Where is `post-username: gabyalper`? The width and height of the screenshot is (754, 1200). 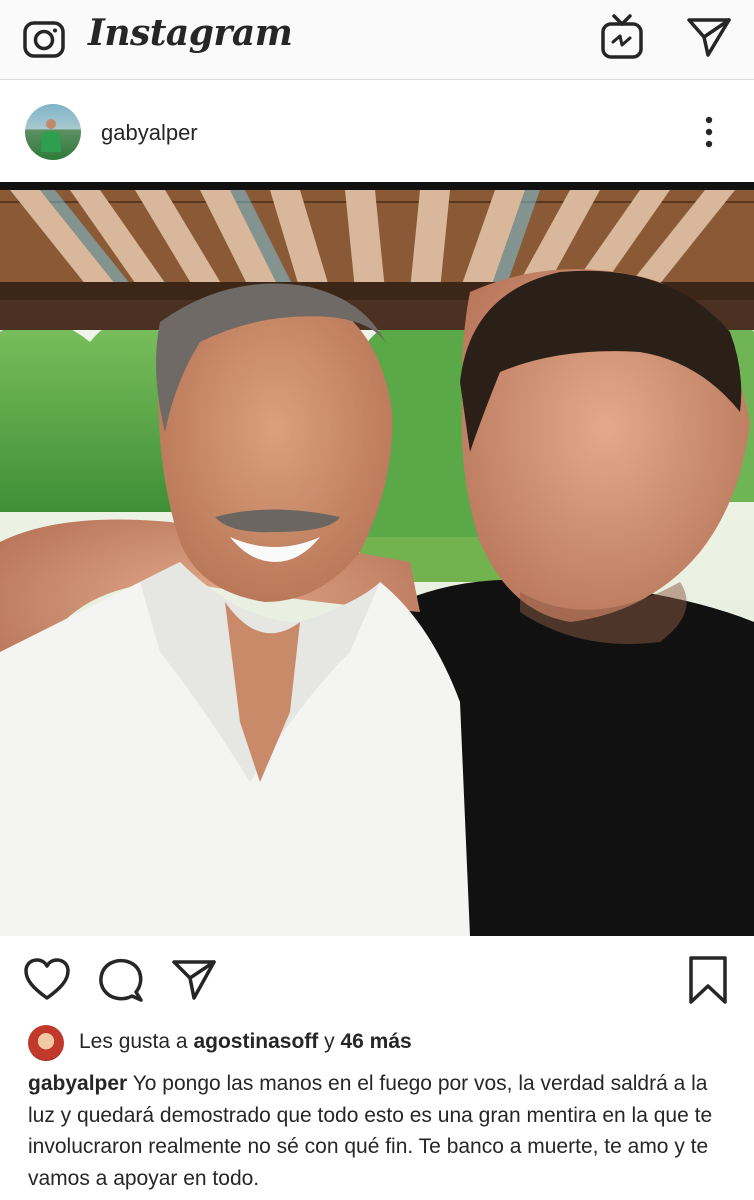
post-username: gabyalper is located at coordinates (149, 133).